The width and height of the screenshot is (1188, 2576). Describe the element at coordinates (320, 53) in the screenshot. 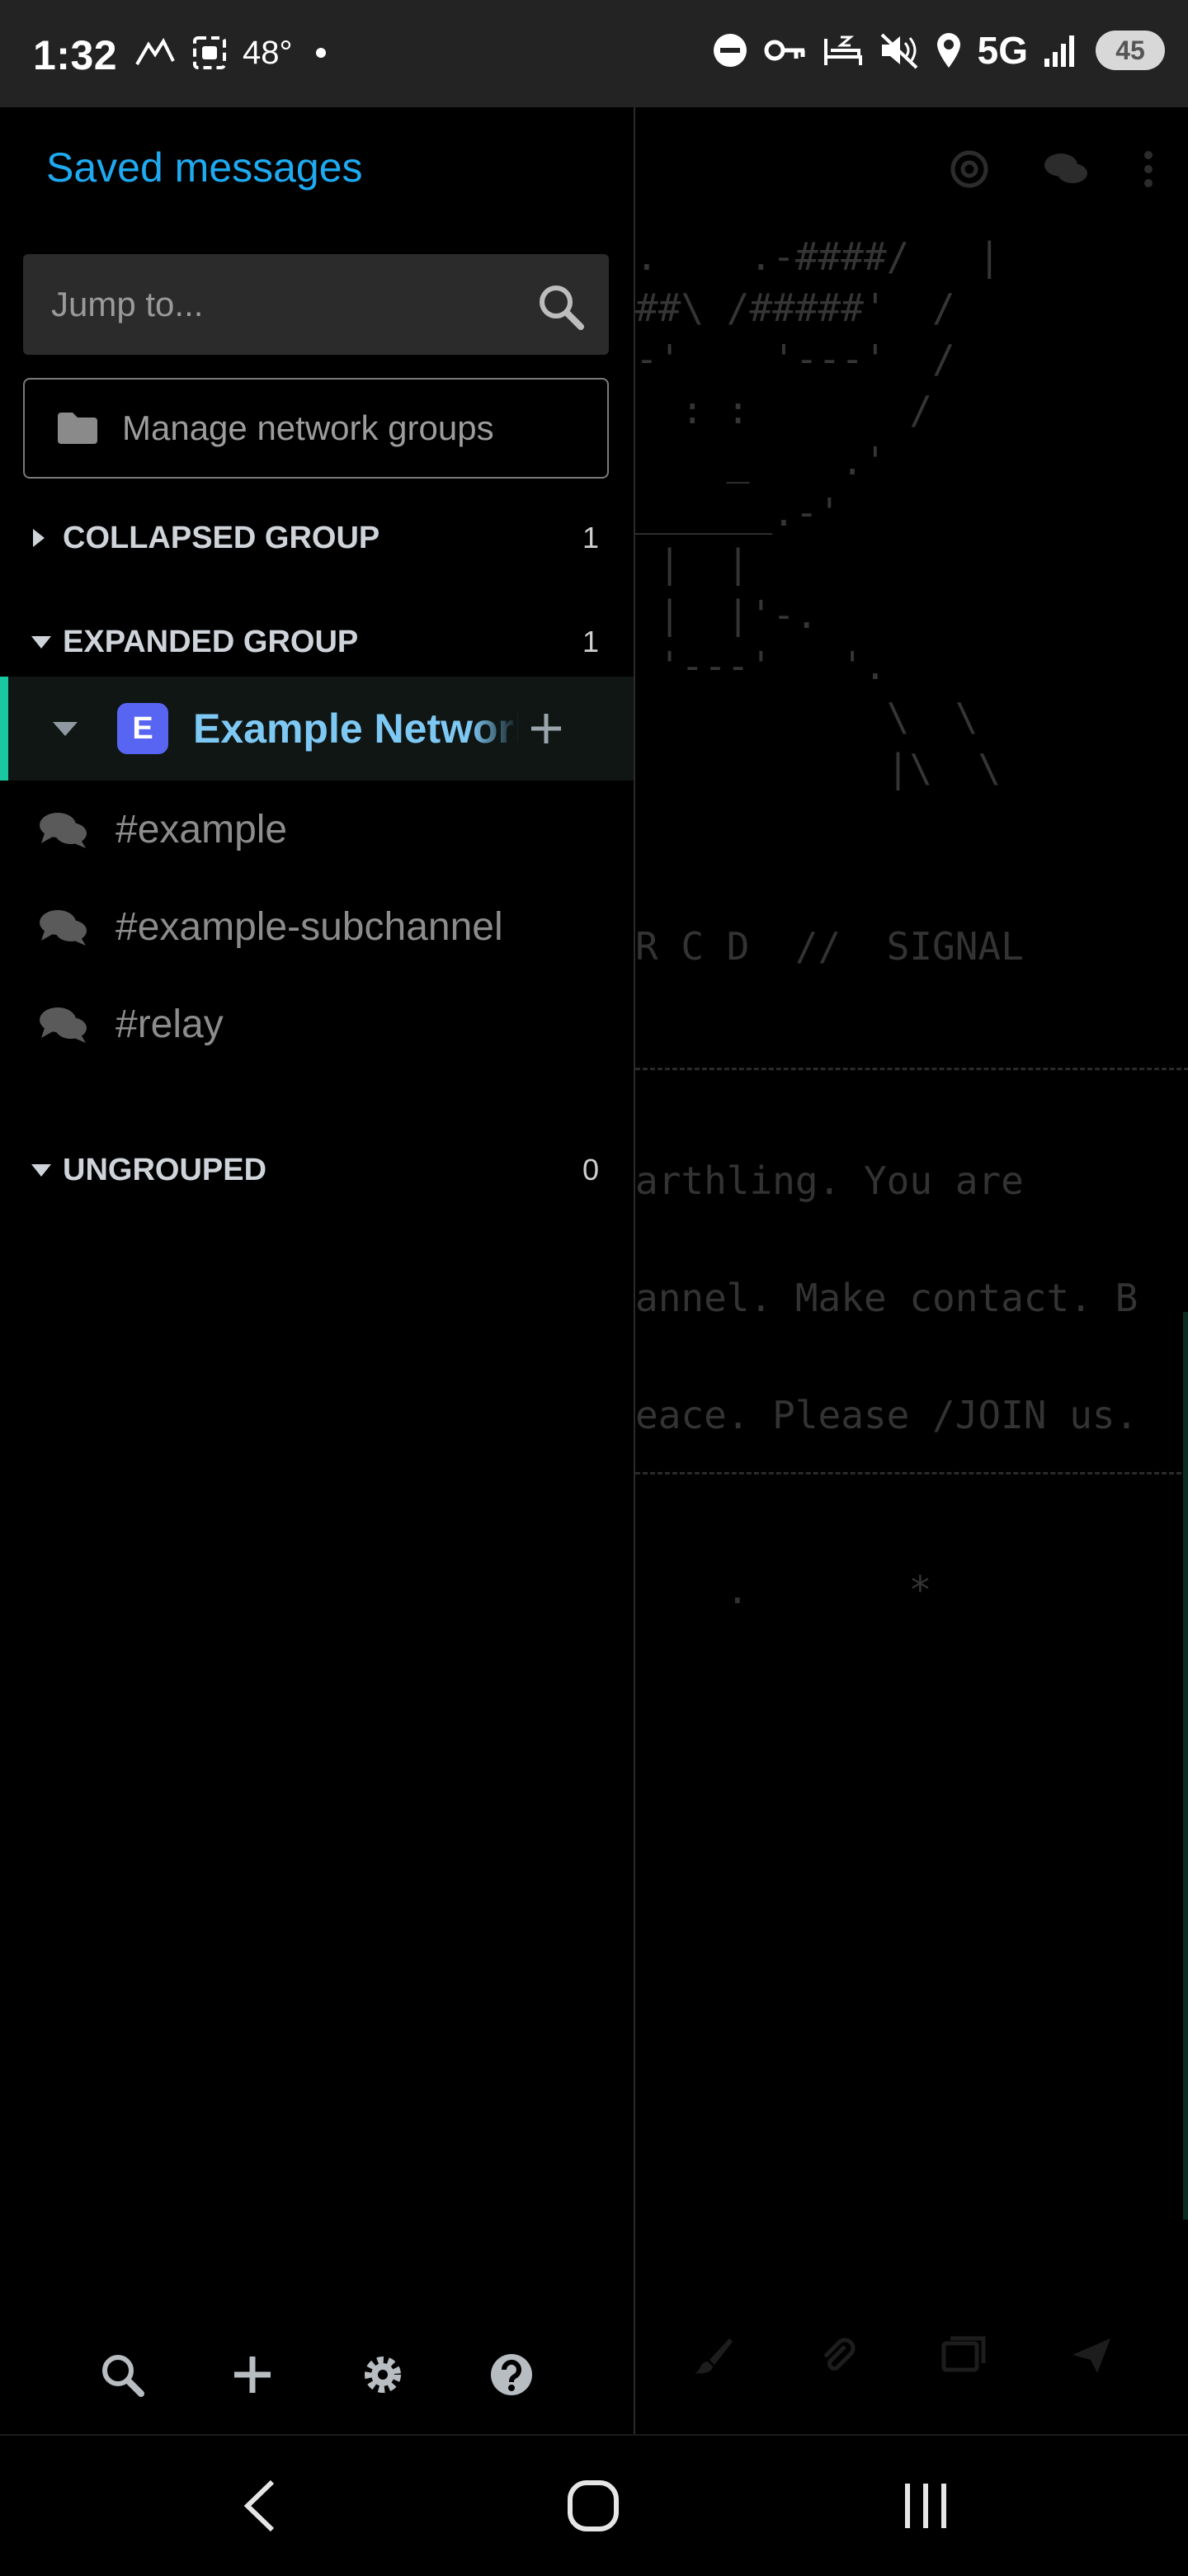

I see `notification-dot-icon` at that location.